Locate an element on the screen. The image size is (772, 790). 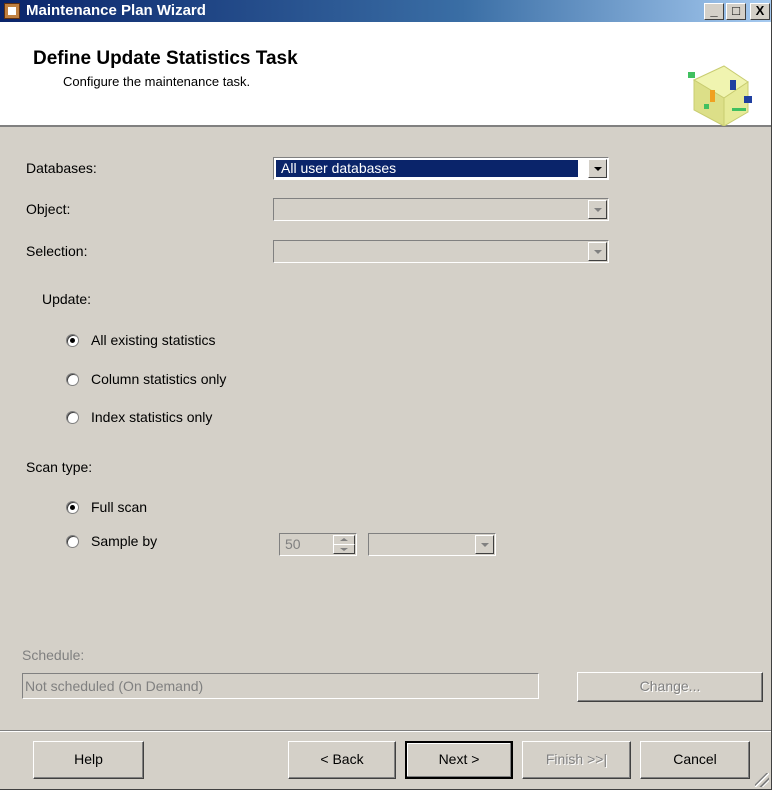
radio-column-statistics-only is located at coordinates (72, 379).